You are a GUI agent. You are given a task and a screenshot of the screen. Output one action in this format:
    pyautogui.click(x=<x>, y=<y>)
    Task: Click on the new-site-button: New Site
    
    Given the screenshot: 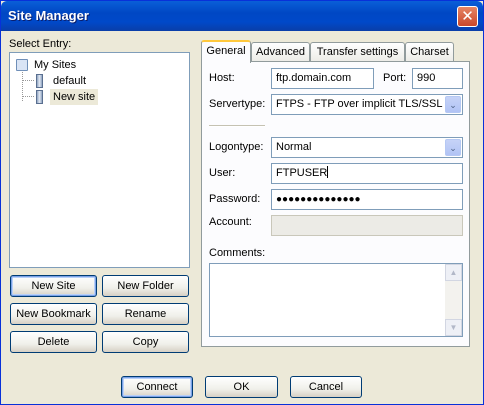 What is the action you would take?
    pyautogui.click(x=53, y=286)
    